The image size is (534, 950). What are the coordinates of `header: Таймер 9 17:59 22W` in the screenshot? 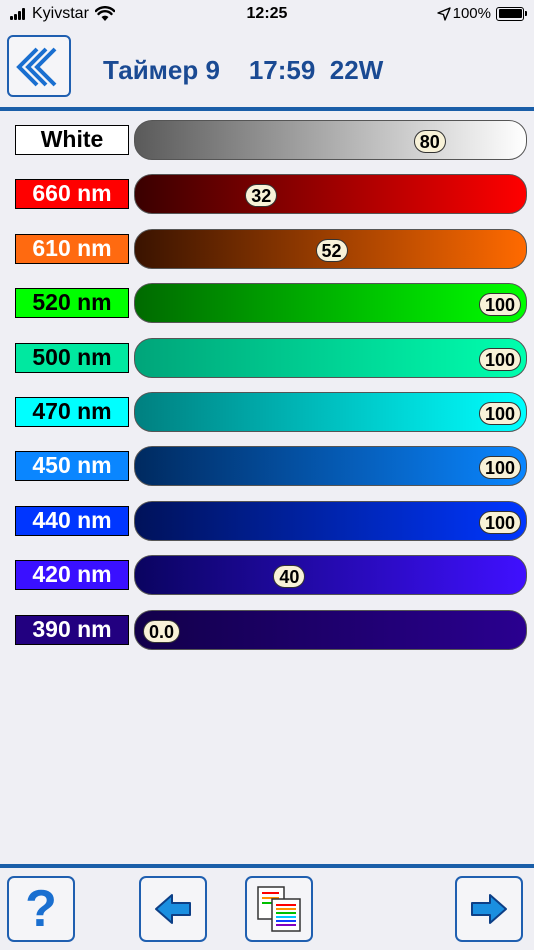 It's located at (267, 69).